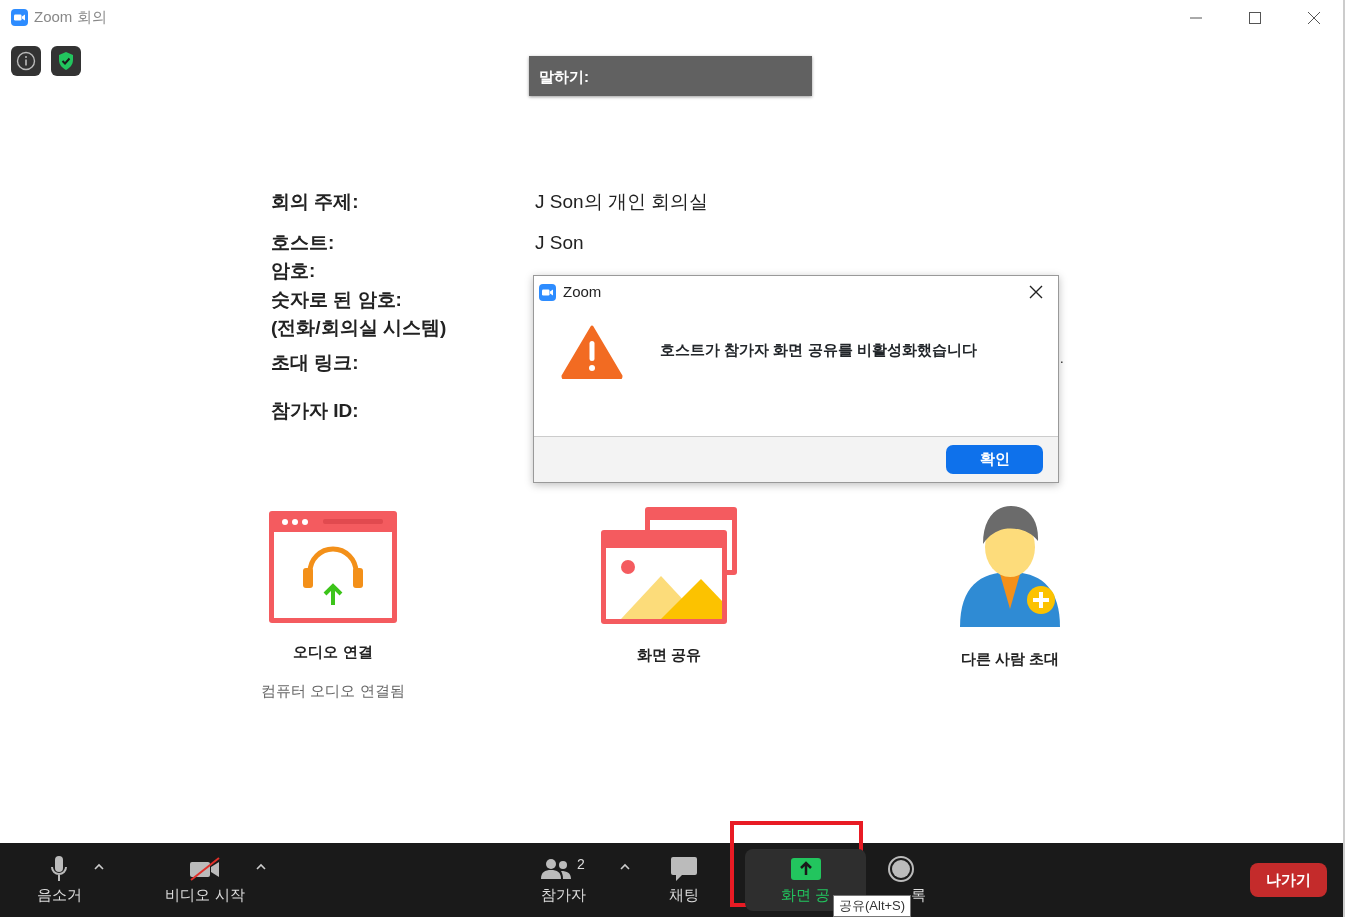 Image resolution: width=1345 pixels, height=917 pixels. Describe the element at coordinates (670, 76) in the screenshot. I see `speaking-banner: 말하기:` at that location.